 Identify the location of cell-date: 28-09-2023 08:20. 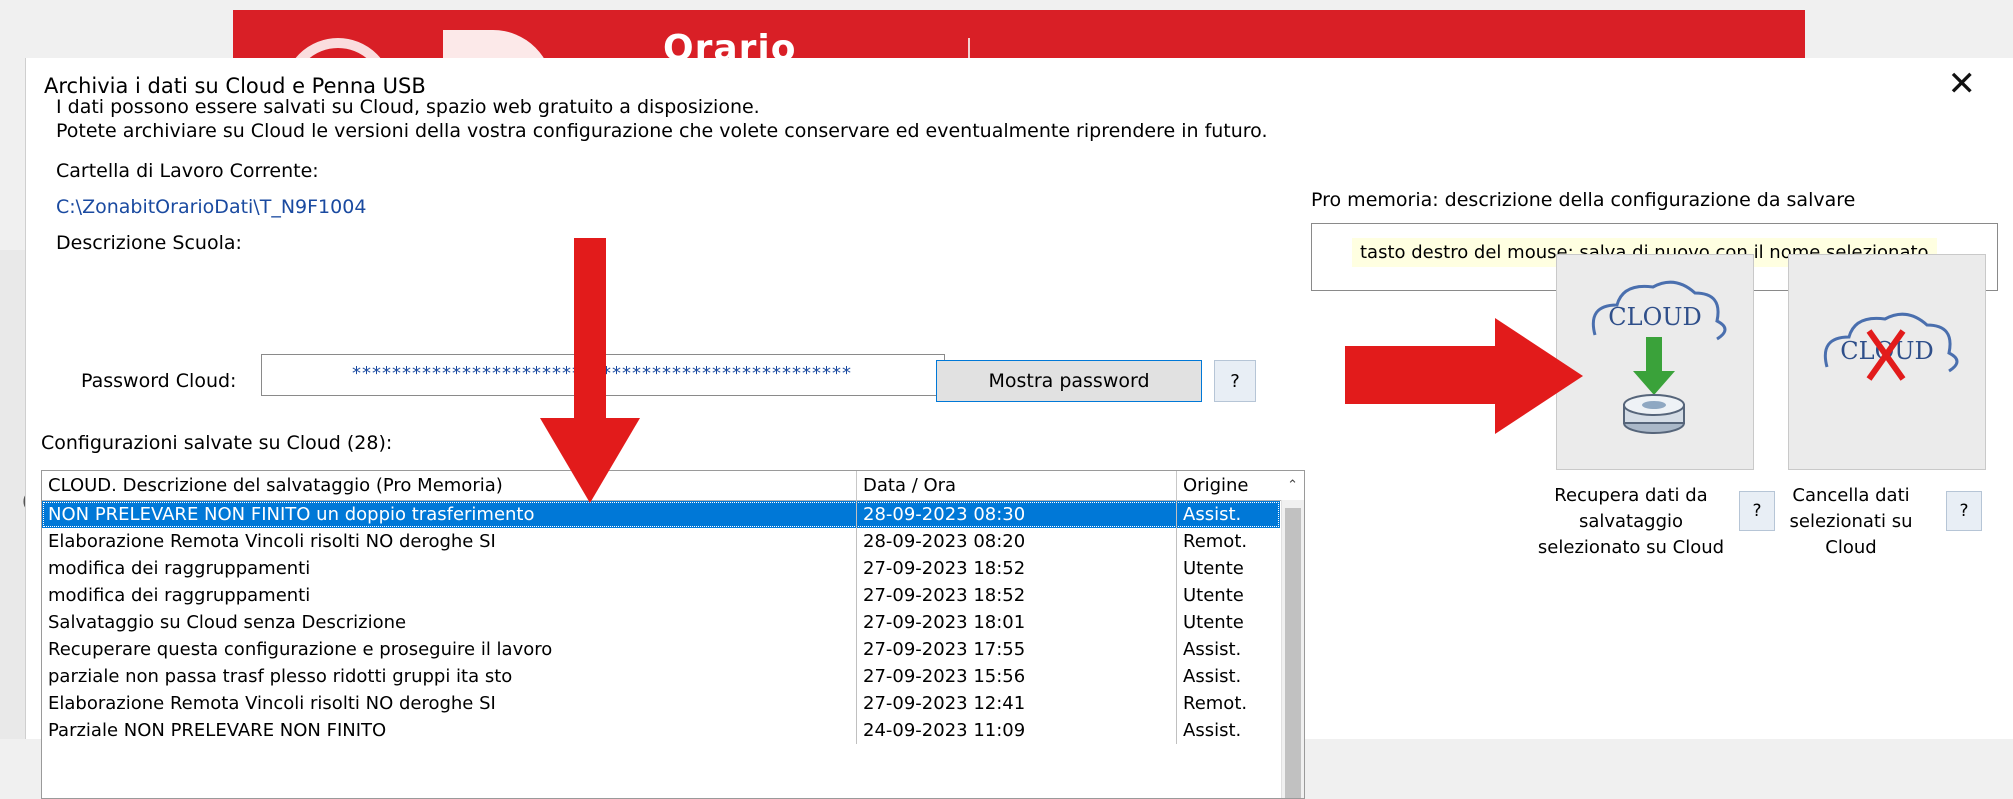
(1017, 541).